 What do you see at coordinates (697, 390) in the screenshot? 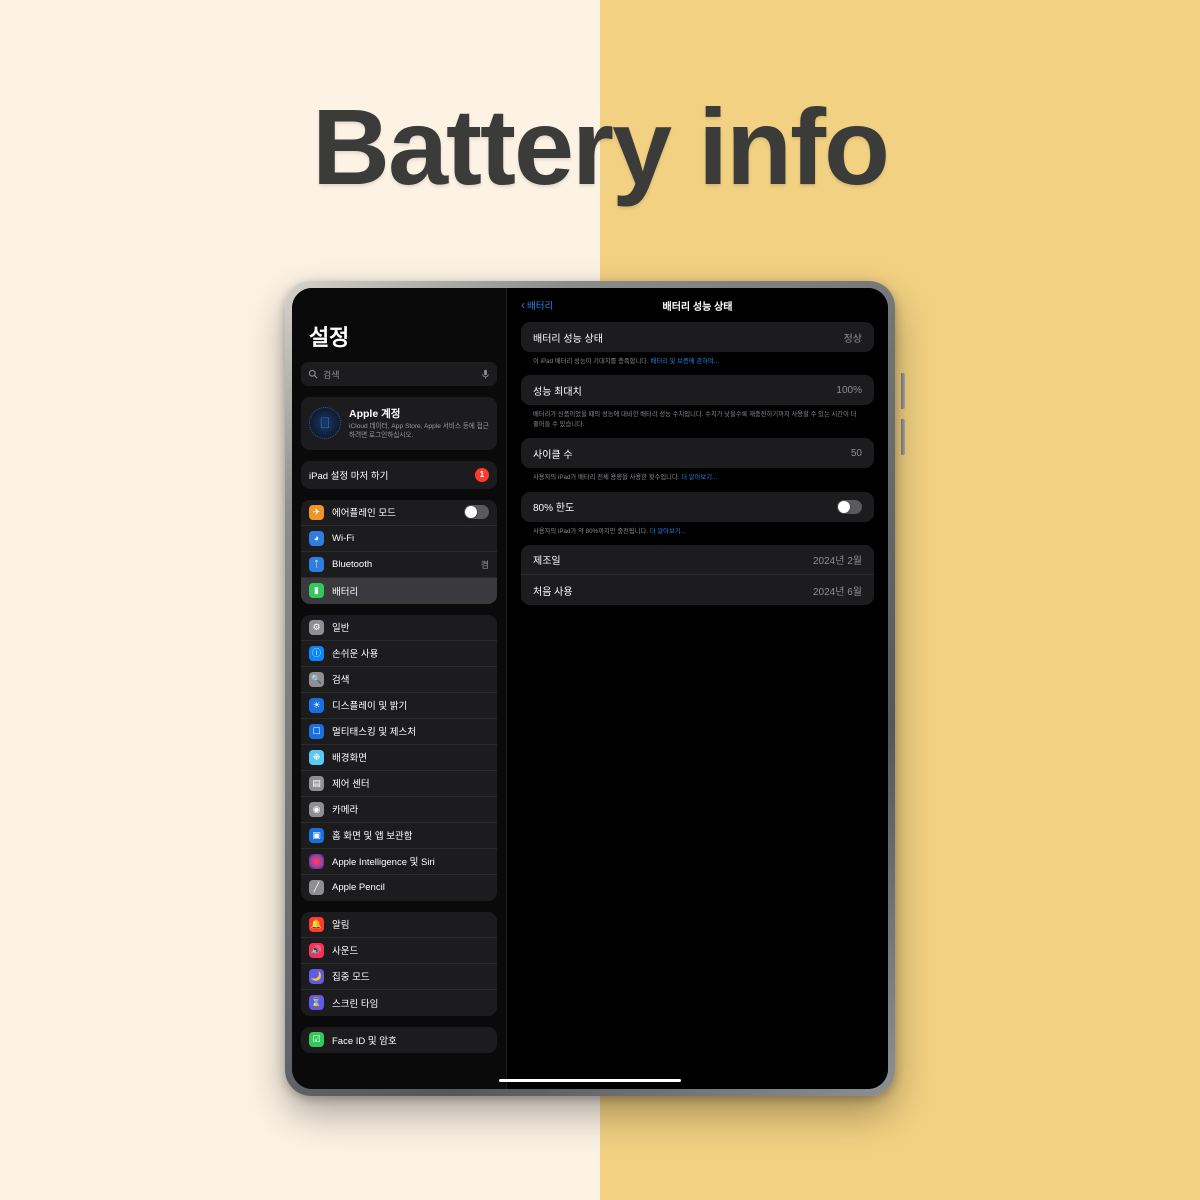
I see `max-capacity-row: 성능 최대치 100%` at bounding box center [697, 390].